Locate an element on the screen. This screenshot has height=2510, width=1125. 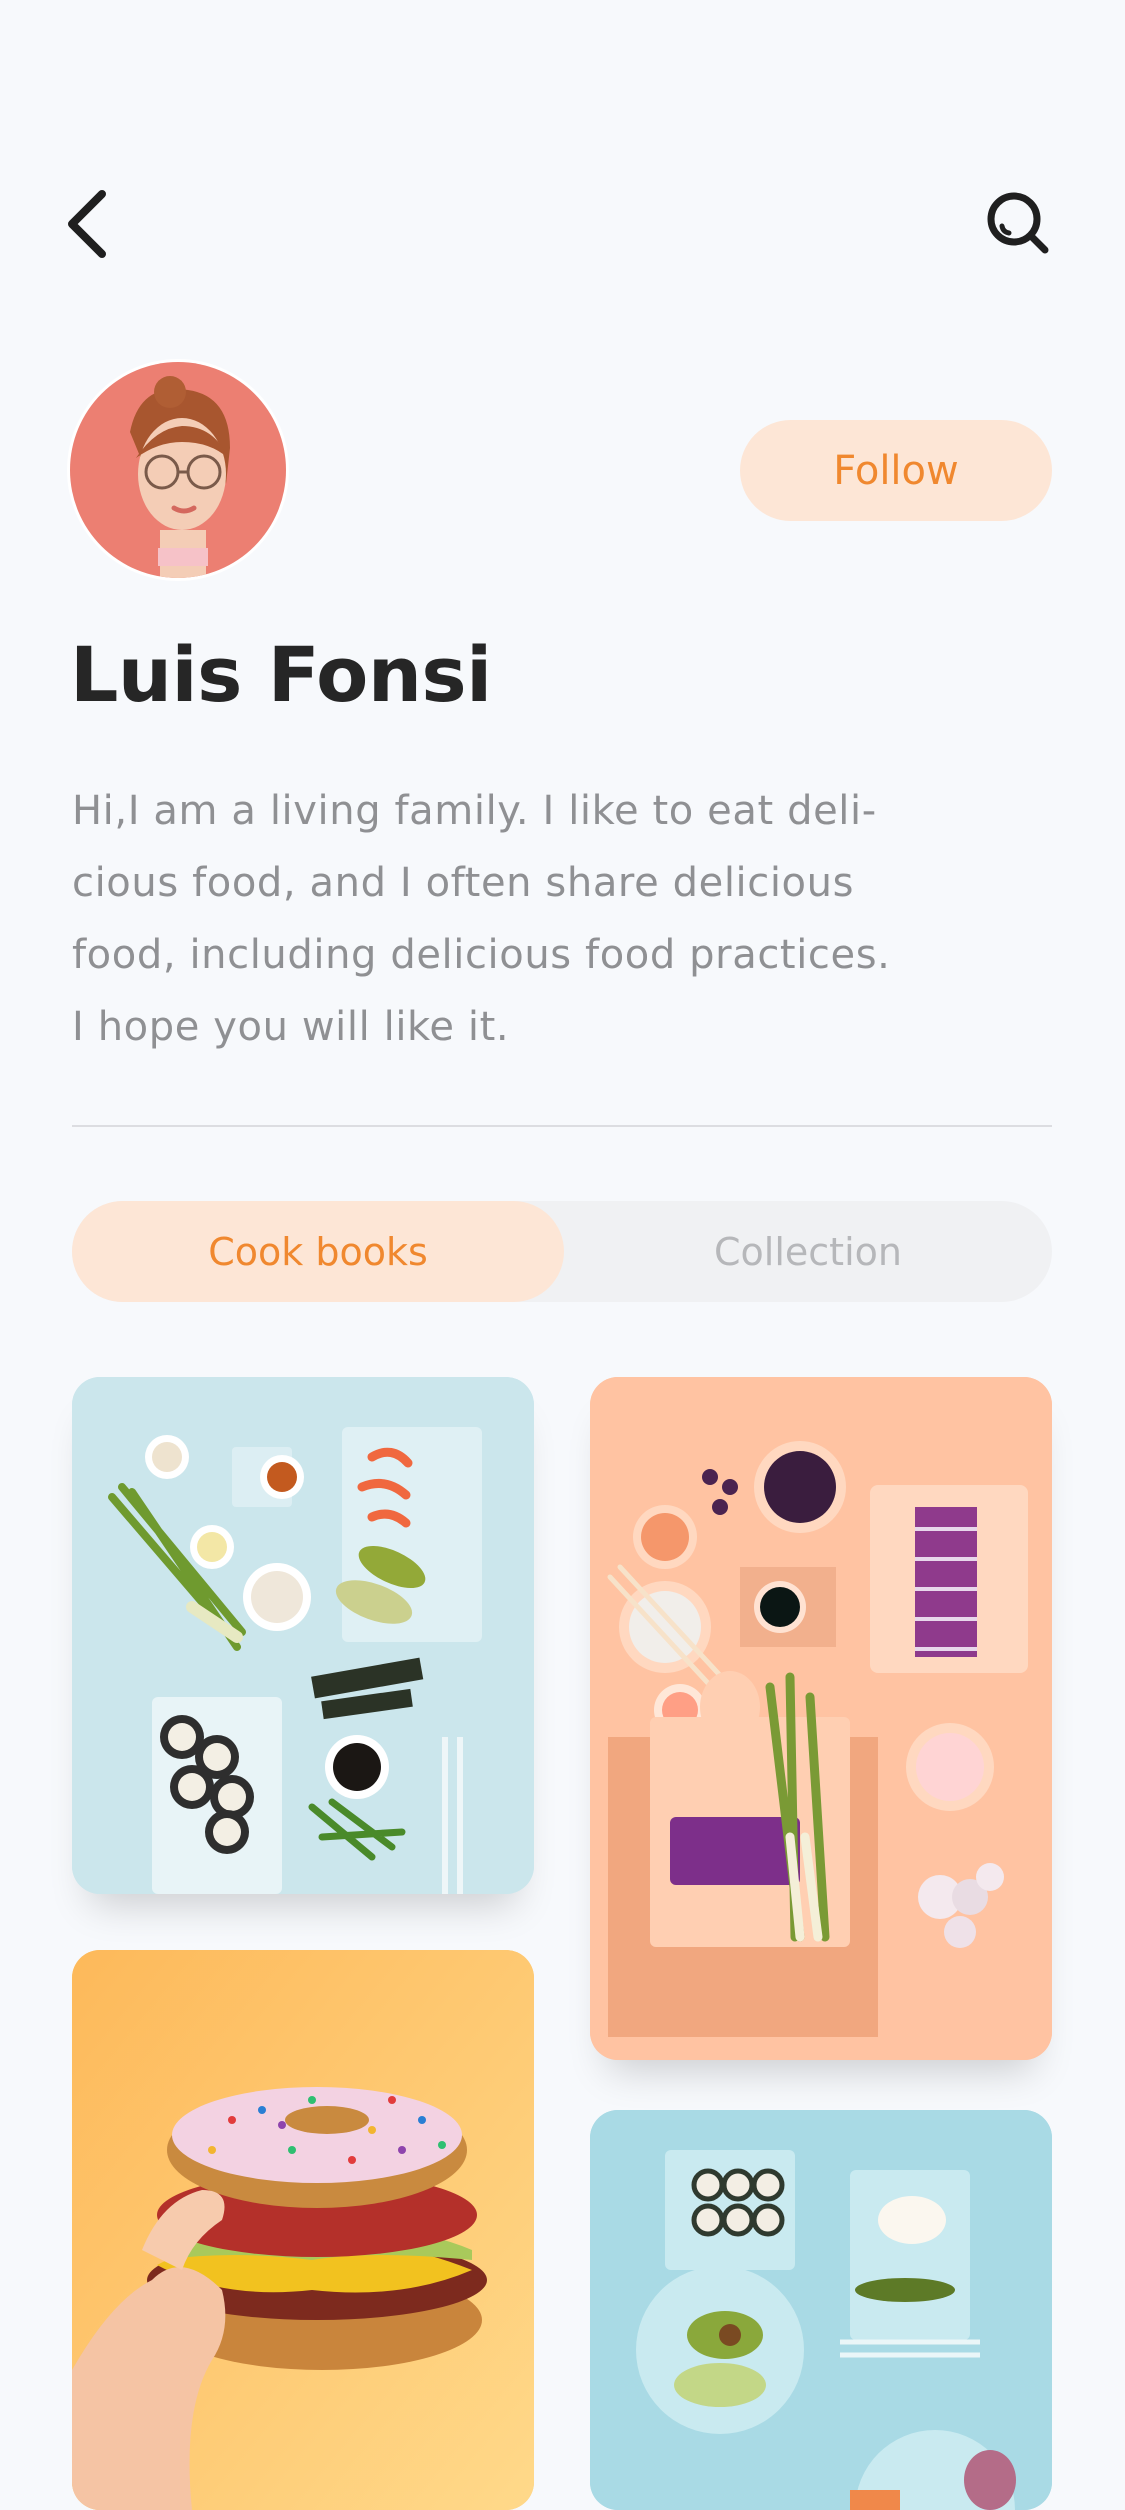
peach-ingredients-photo is located at coordinates (821, 1718).